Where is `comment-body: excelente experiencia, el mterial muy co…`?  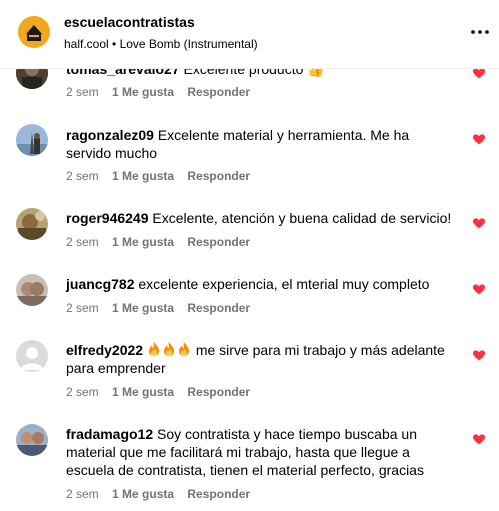
comment-body: excelente experiencia, el mterial muy co… is located at coordinates (284, 284).